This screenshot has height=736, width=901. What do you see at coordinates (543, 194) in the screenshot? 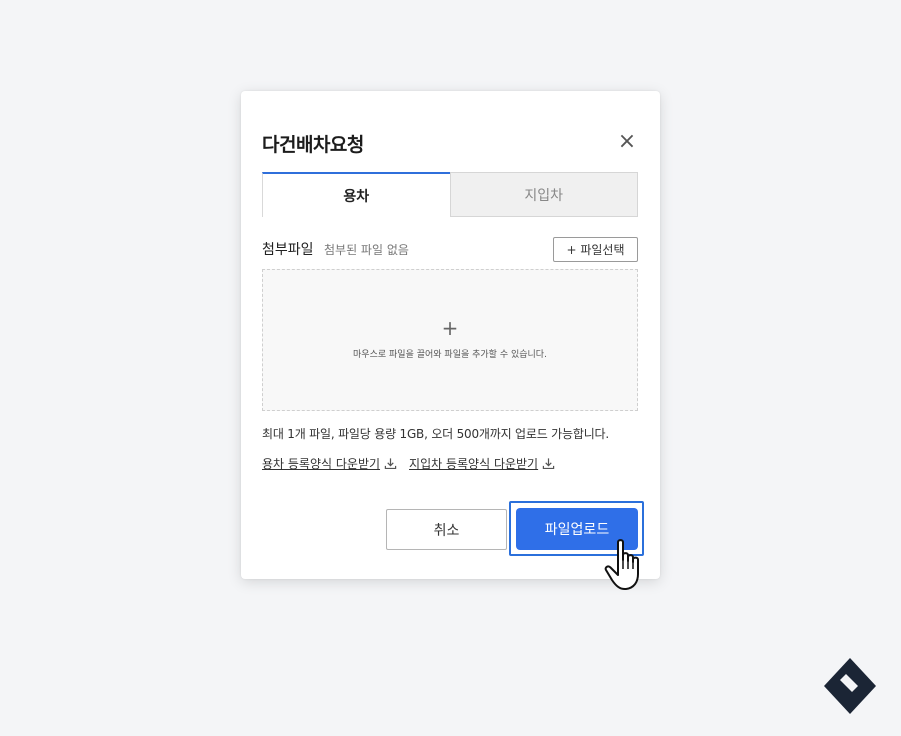
I see `tab-jiipcha: 지입차` at bounding box center [543, 194].